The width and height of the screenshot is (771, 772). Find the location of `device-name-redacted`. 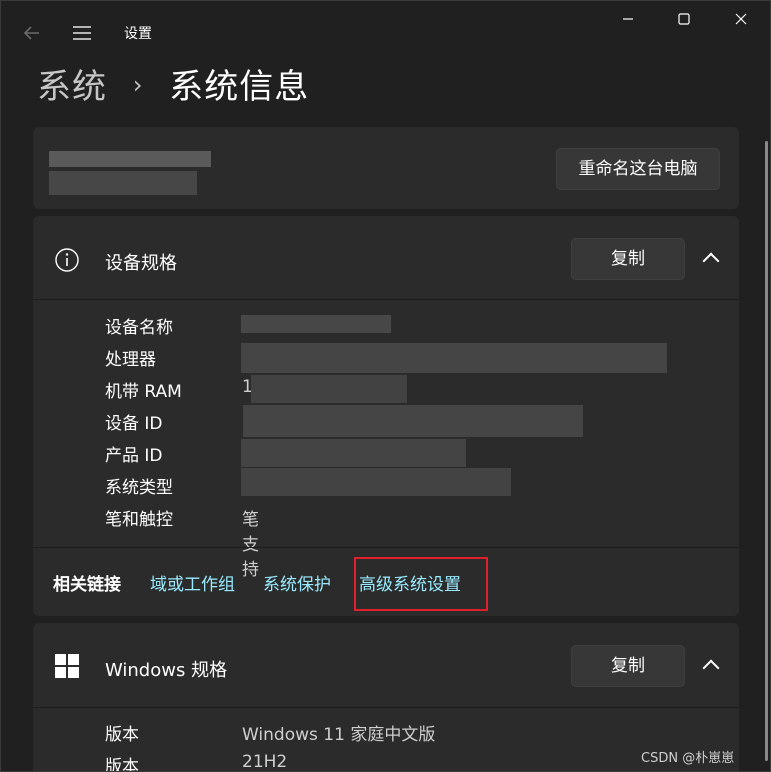

device-name-redacted is located at coordinates (130, 159).